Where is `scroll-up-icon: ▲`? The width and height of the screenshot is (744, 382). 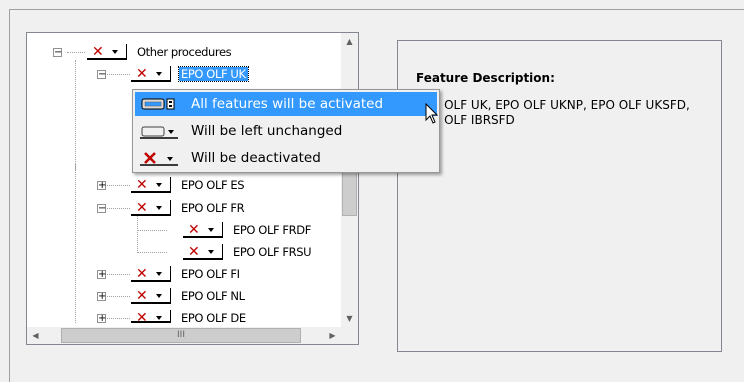 scroll-up-icon: ▲ is located at coordinates (349, 41).